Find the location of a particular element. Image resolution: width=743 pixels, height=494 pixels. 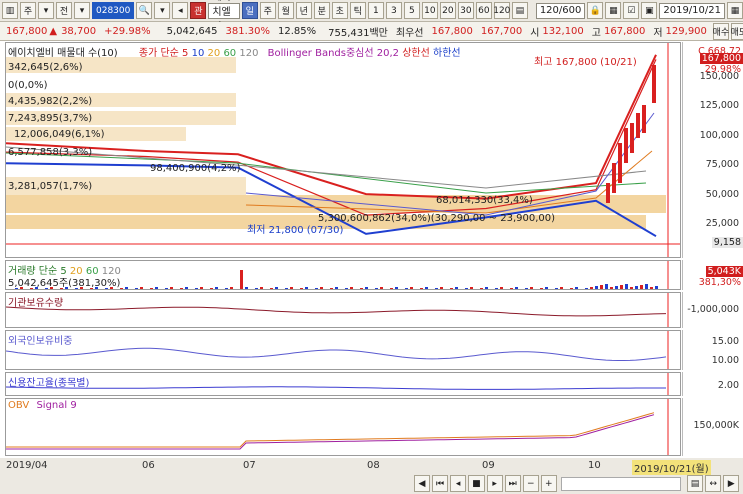

minute-5-button: 5 is located at coordinates (411, 10).